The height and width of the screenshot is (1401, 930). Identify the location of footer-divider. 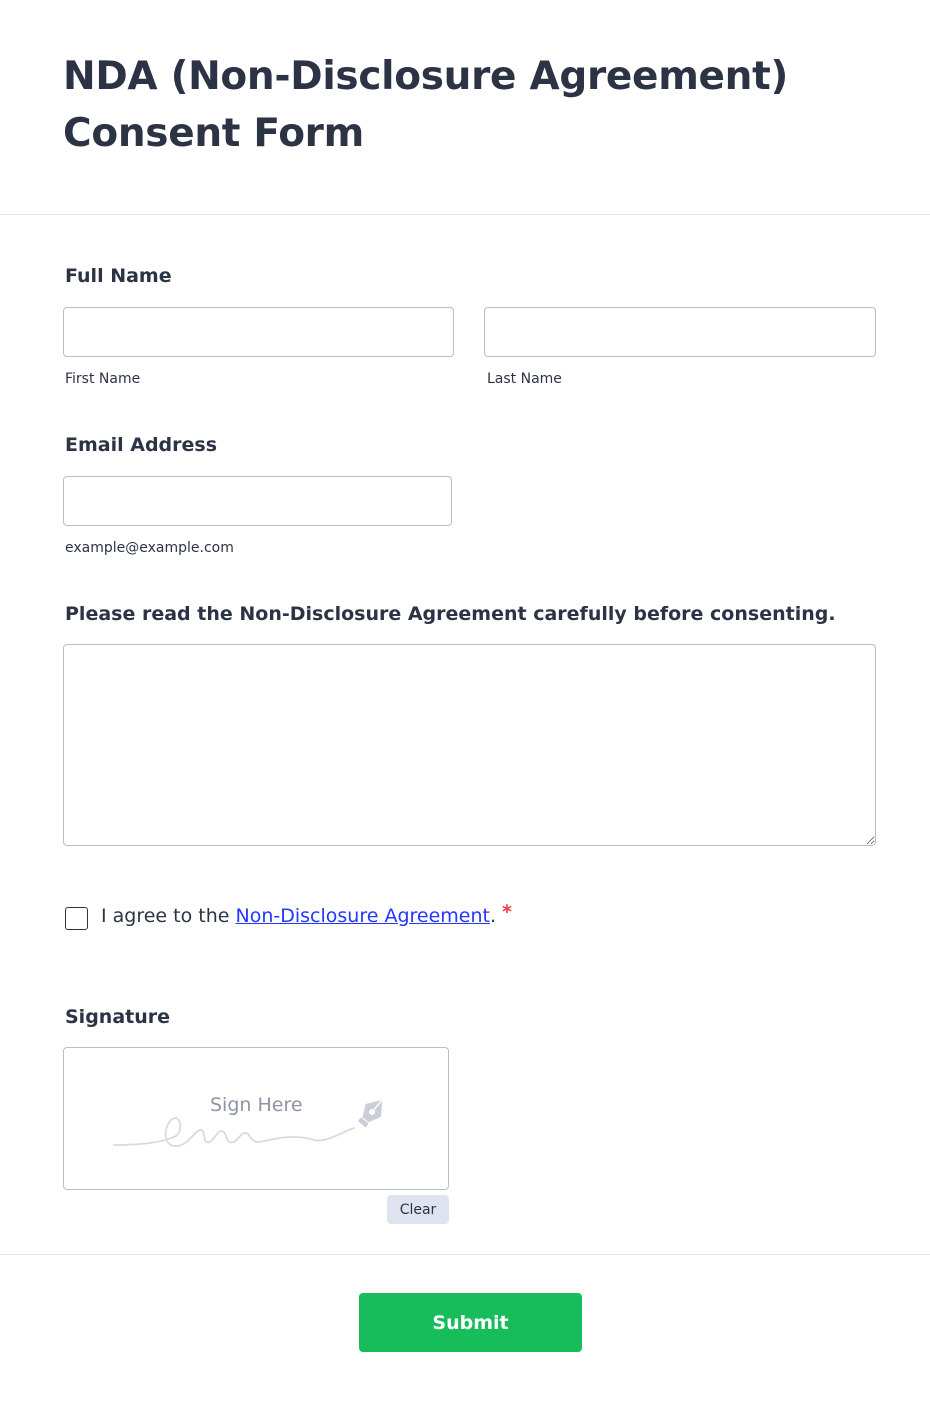
(465, 1254).